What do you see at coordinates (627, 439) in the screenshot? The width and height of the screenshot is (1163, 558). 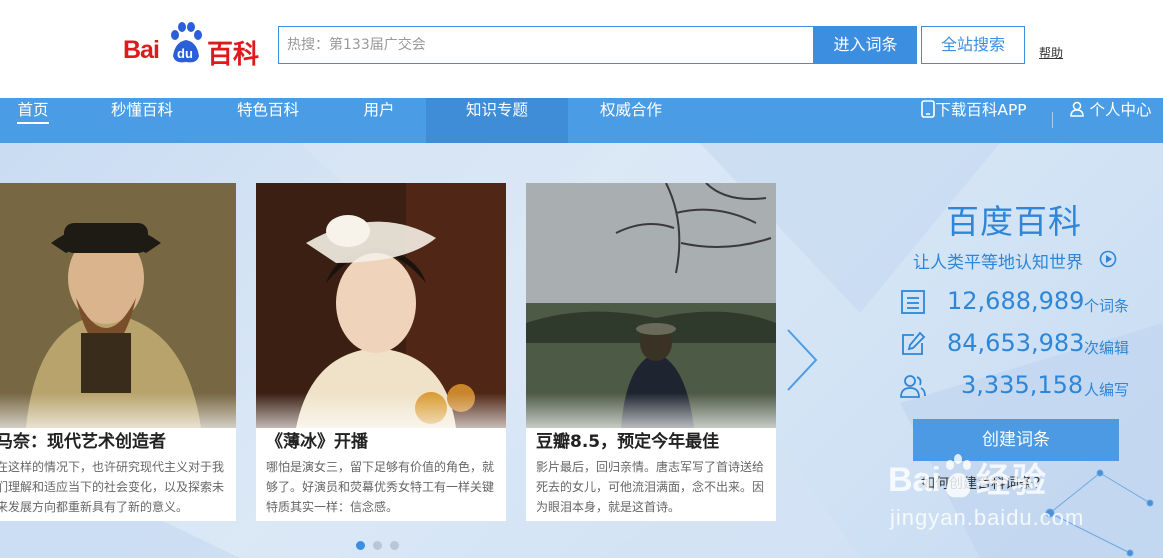 I see `card-title: 豆瓣8.5，预定今年最佳` at bounding box center [627, 439].